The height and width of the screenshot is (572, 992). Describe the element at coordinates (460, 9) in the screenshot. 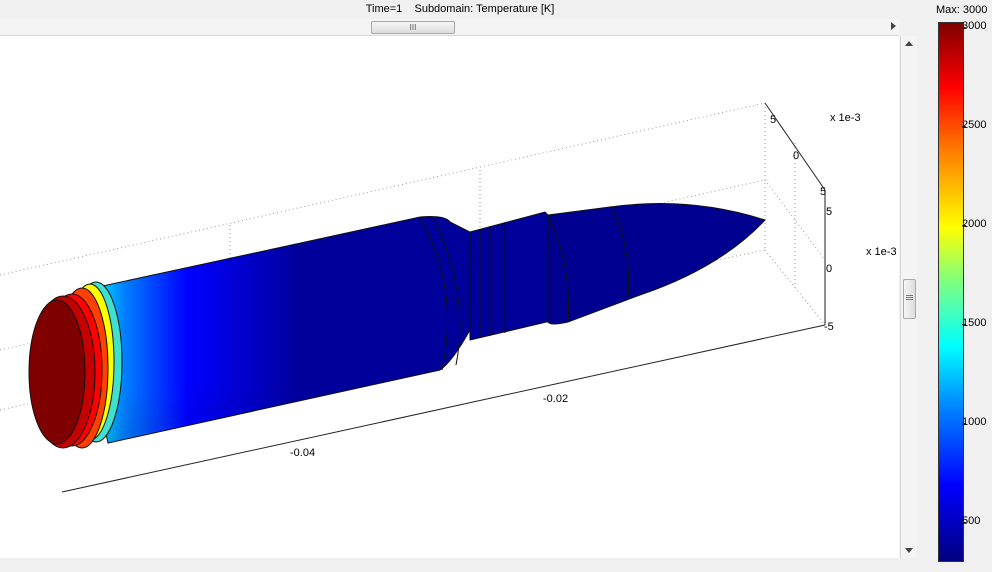

I see `plot-title: Time=1 Subdomain: Temperature [K]` at that location.